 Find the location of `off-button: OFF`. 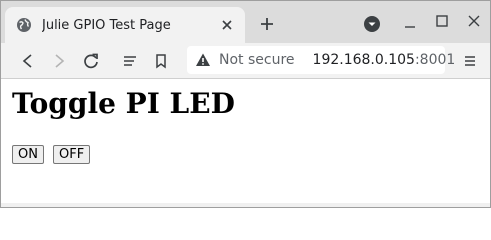

off-button: OFF is located at coordinates (72, 154).